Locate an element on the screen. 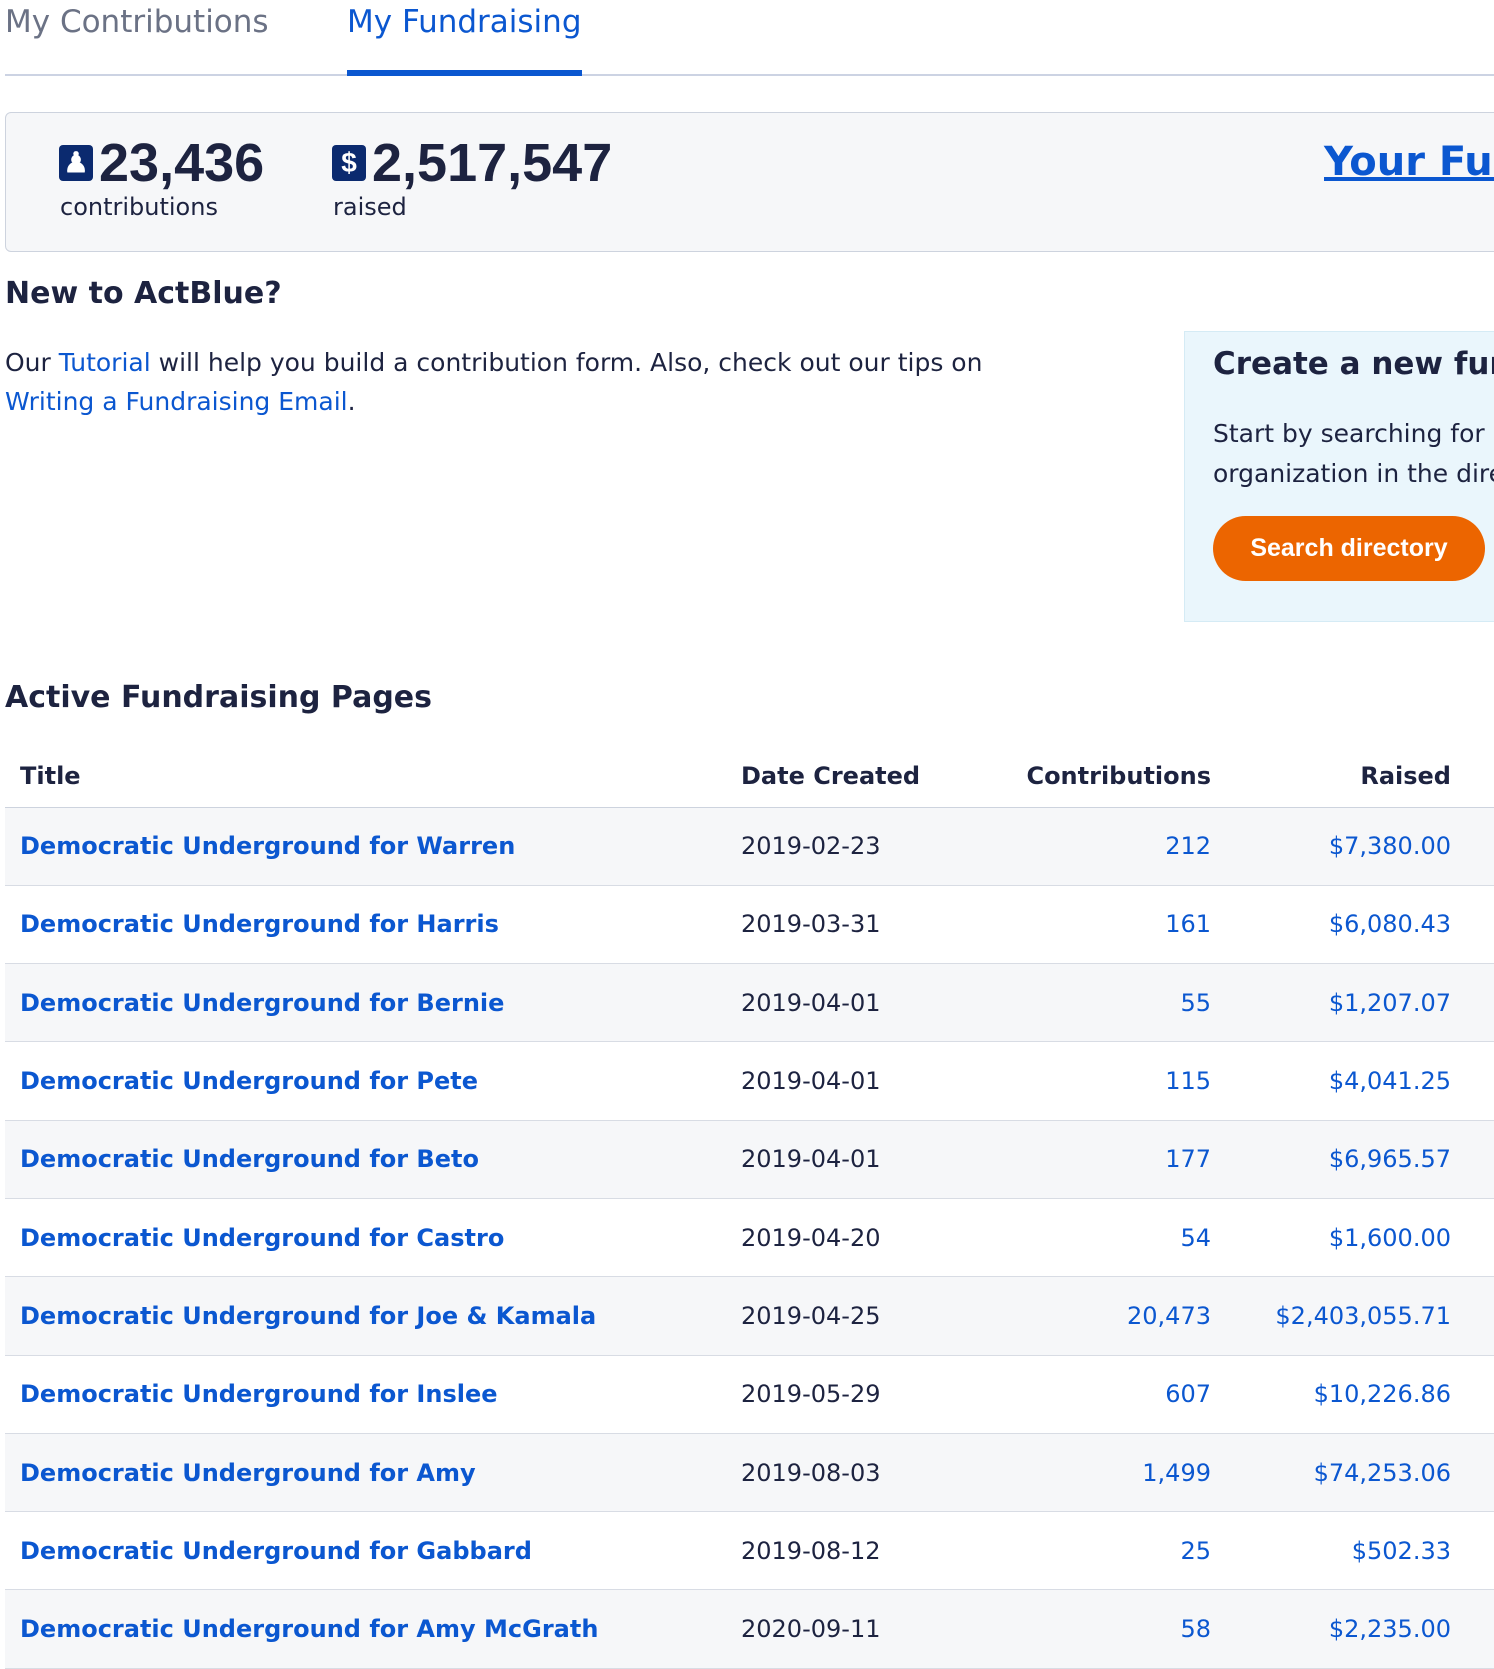  contributions-link: 115 is located at coordinates (1188, 1081).